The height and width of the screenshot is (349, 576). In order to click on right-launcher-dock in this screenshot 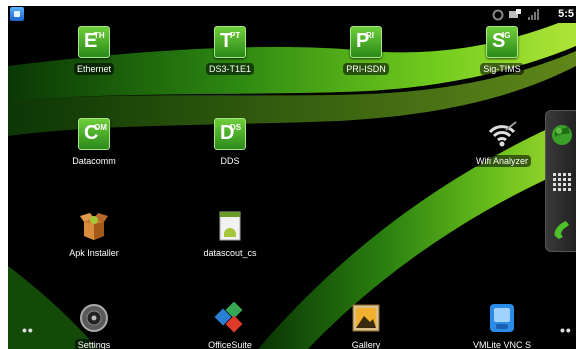, I will do `click(560, 181)`.